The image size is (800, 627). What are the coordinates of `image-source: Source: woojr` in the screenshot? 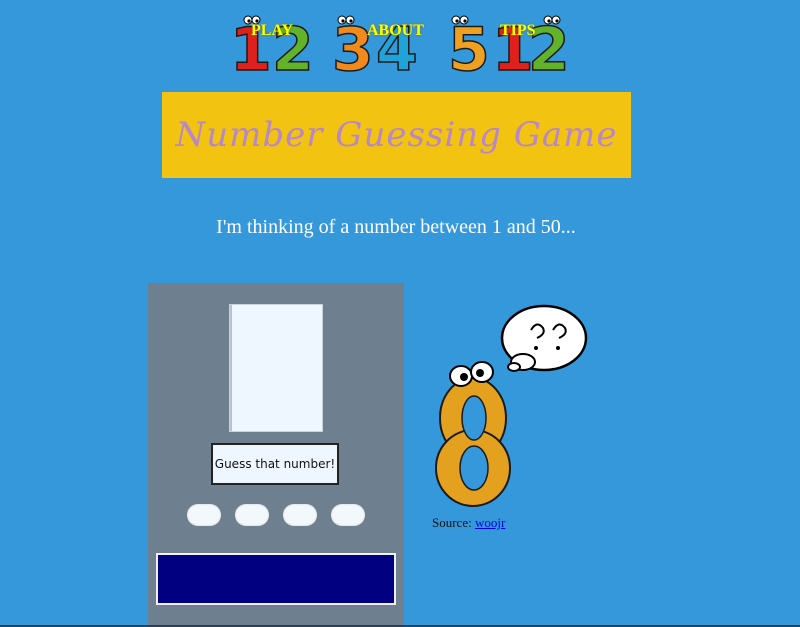 It's located at (468, 523).